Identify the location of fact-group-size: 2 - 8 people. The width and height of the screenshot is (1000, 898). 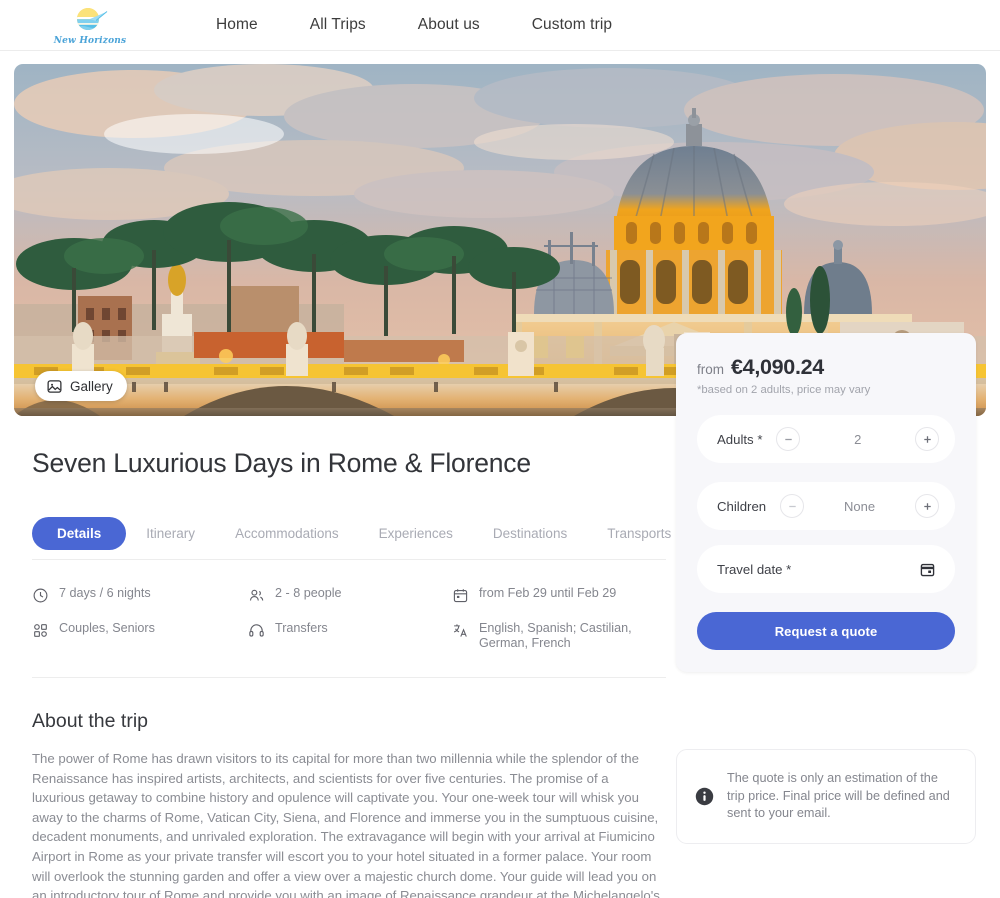
(350, 595).